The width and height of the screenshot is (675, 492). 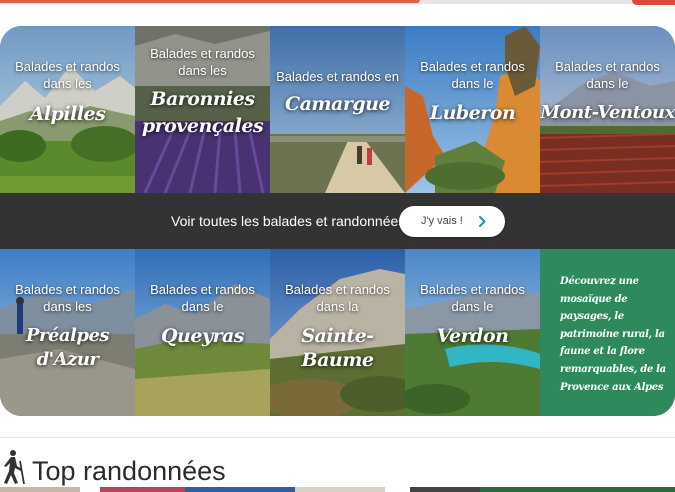 What do you see at coordinates (202, 336) in the screenshot?
I see `tile-destination-name: Queyras` at bounding box center [202, 336].